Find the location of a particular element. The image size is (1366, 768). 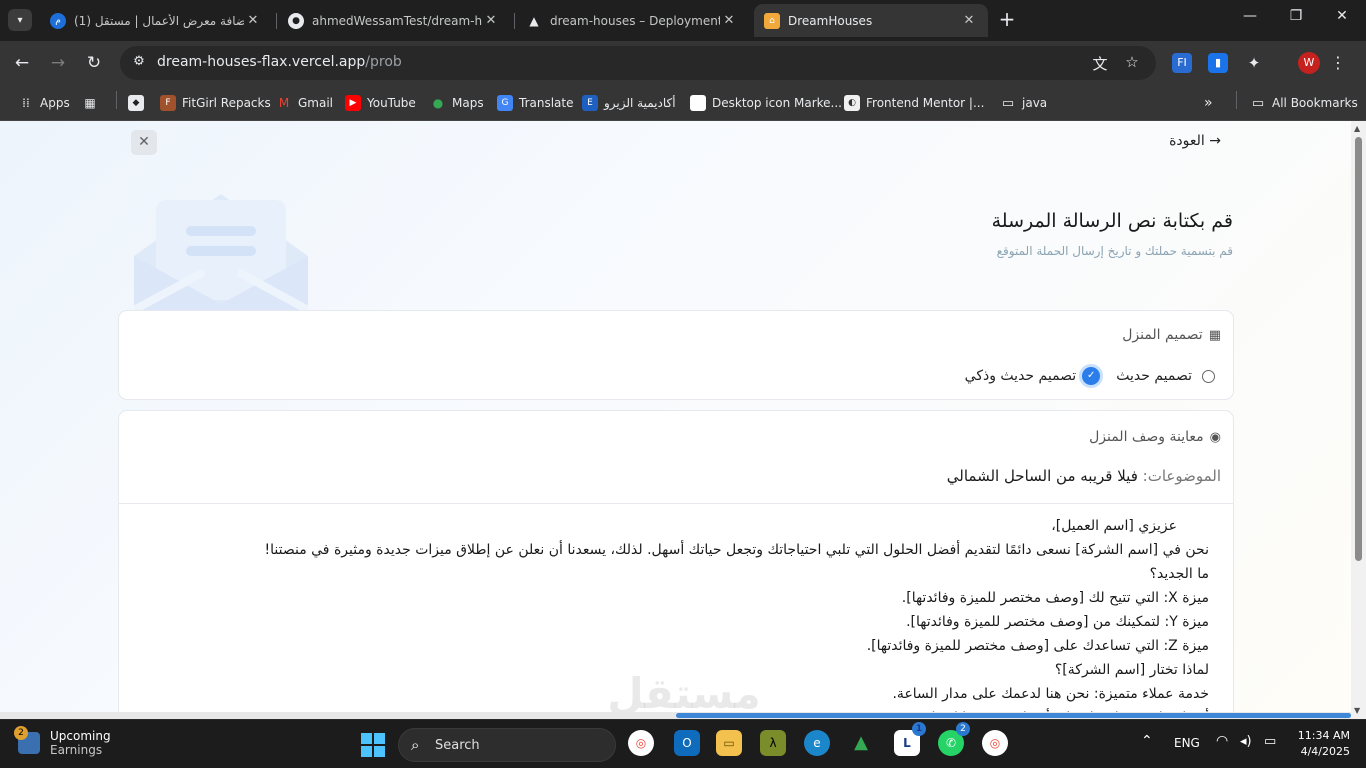

volume-icon: ◂) is located at coordinates (1246, 741).